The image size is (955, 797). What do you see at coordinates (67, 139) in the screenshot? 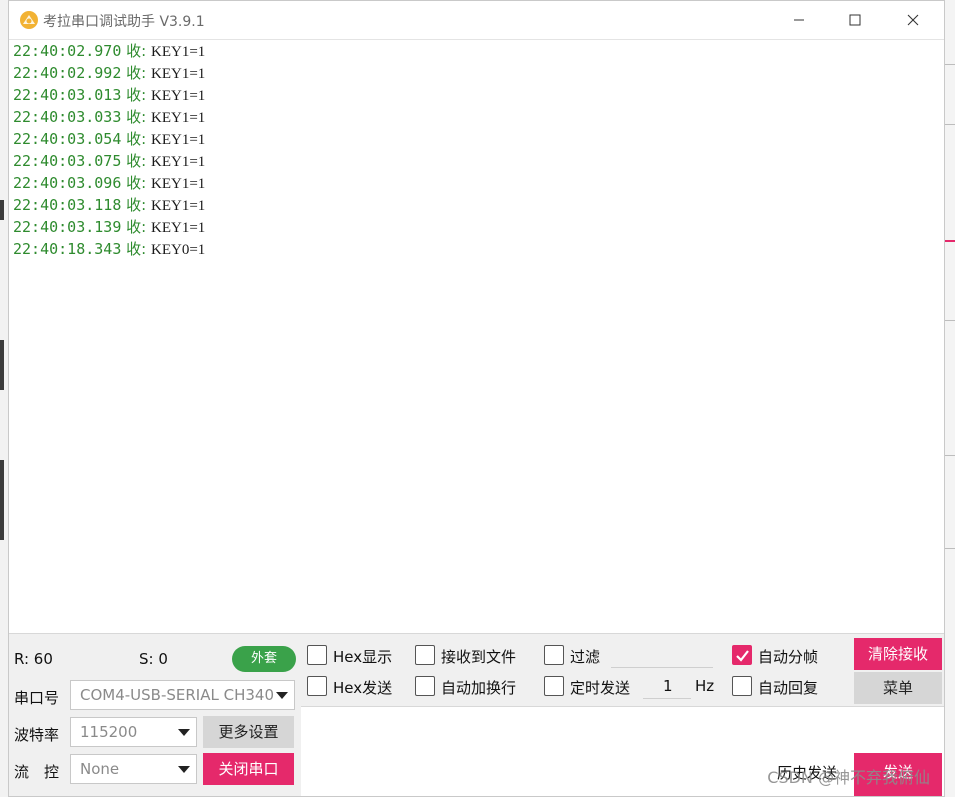
I see `log-timestamp: 22:40:03.054` at bounding box center [67, 139].